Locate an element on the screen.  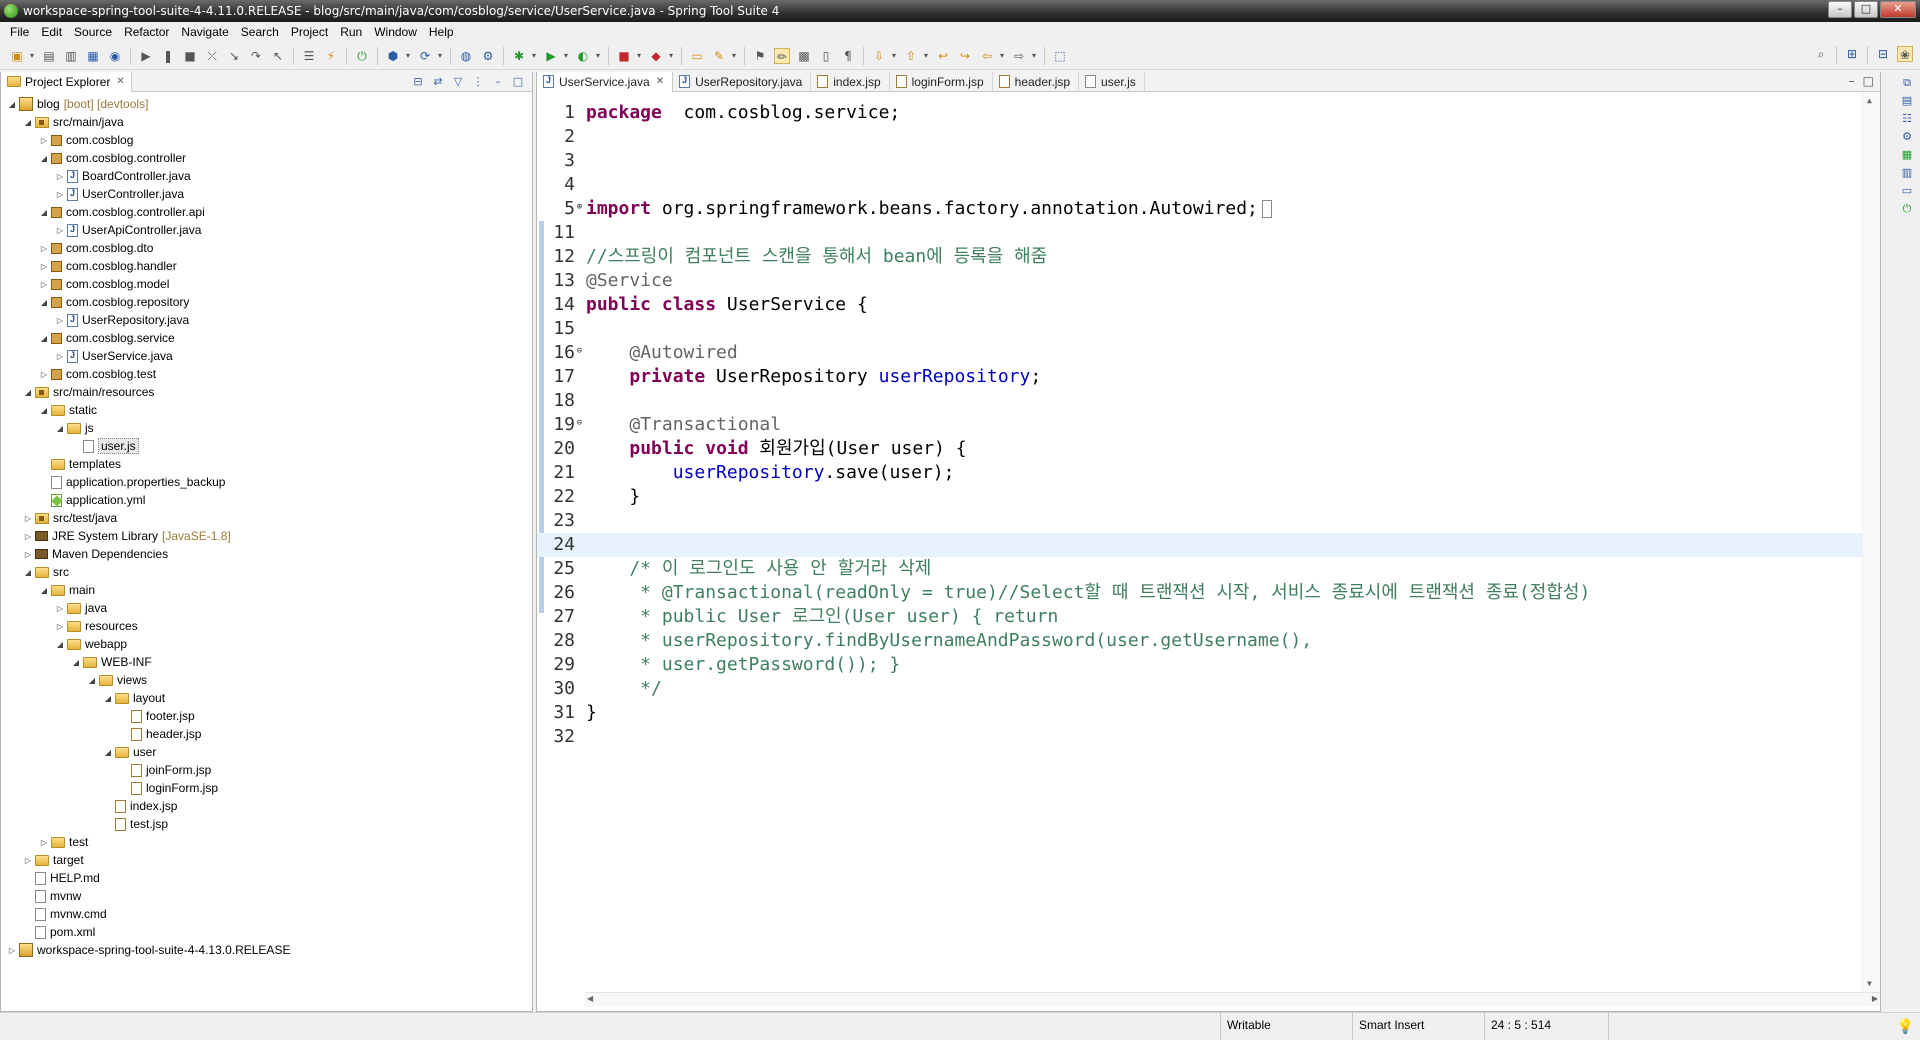
relaunch-dropdown-icon: ▾ is located at coordinates (440, 56).